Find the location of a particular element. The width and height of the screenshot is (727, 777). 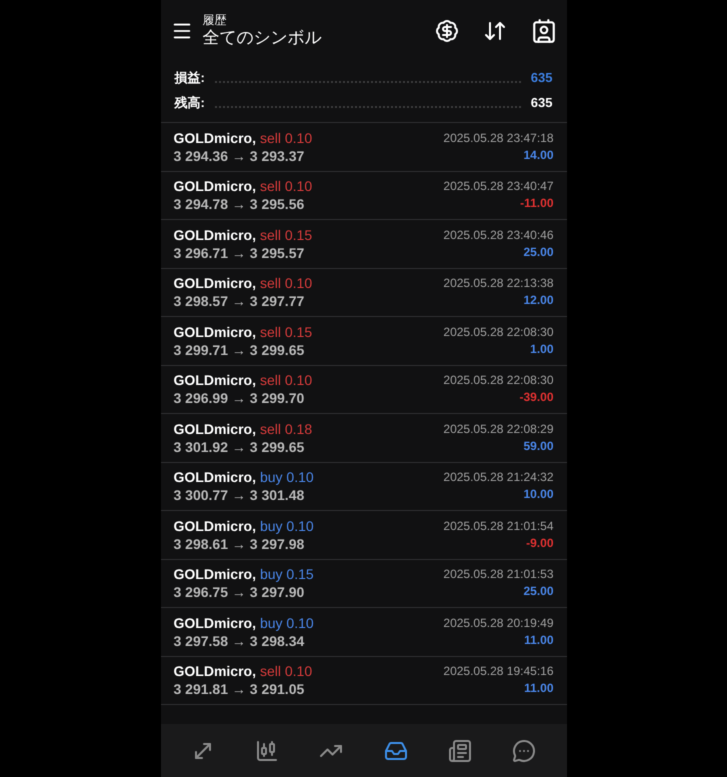

candlestick-icon is located at coordinates (266, 750).